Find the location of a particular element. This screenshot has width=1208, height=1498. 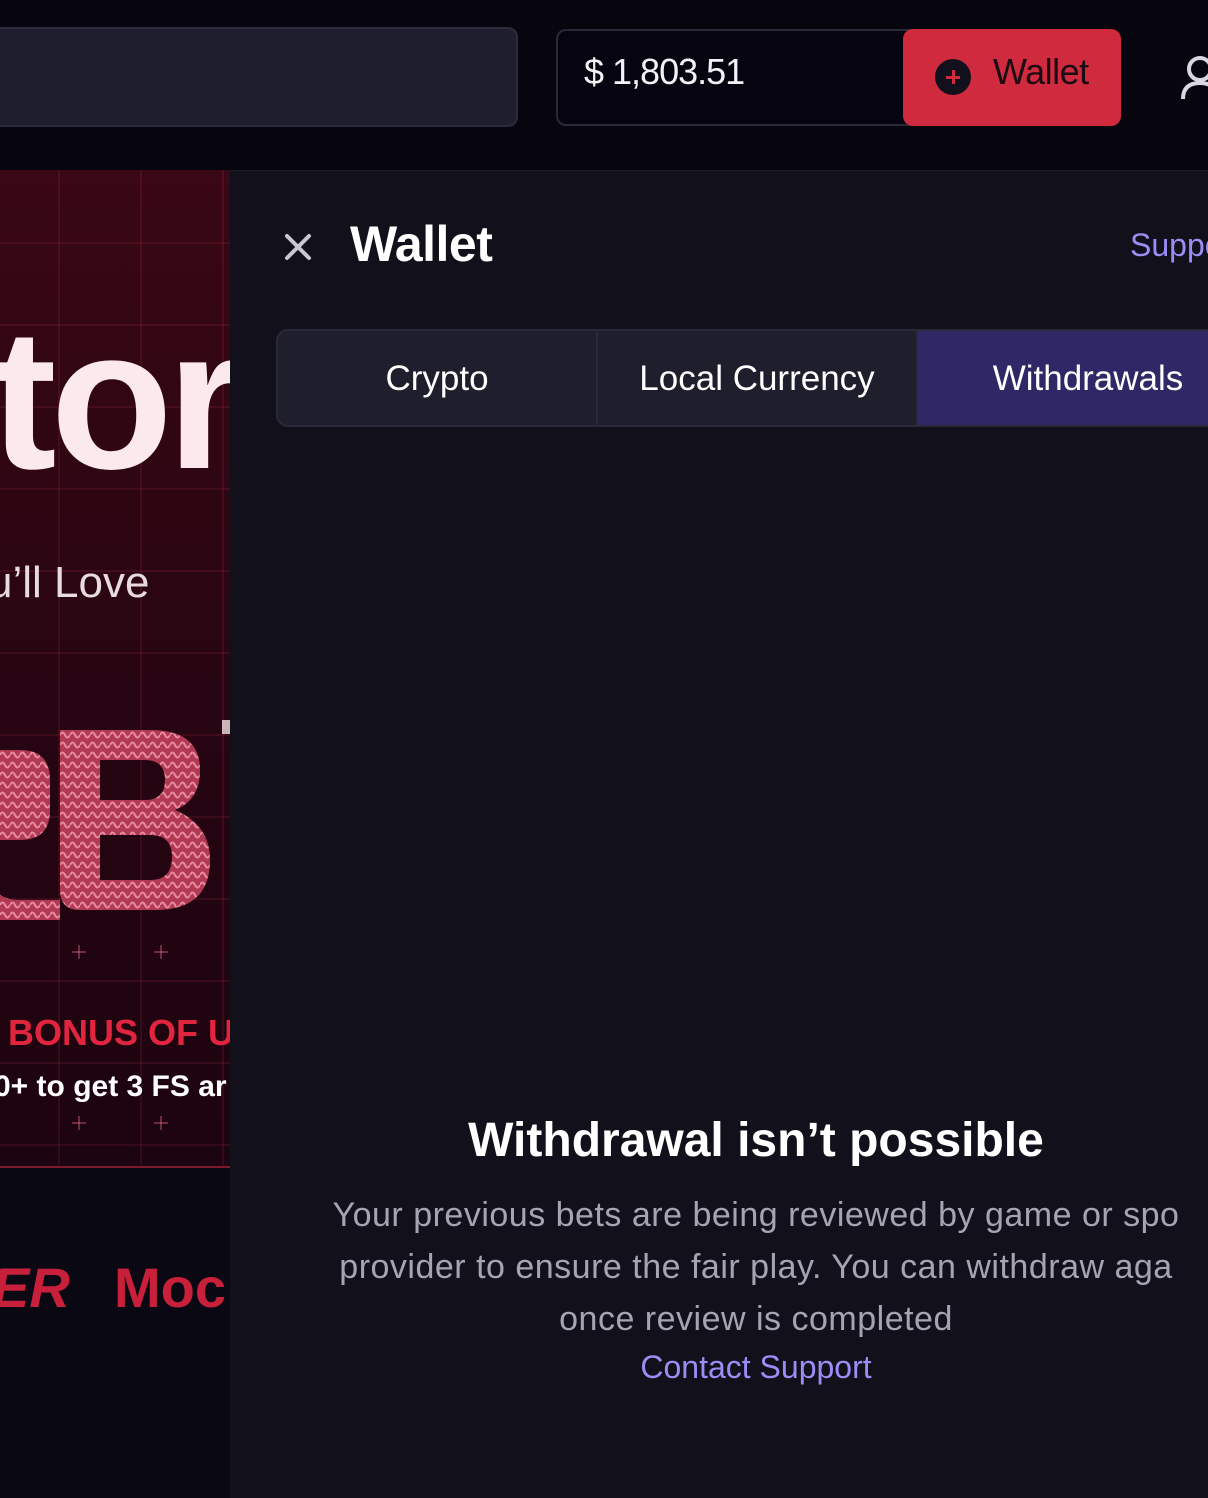

tab-local-currency: Local Currency is located at coordinates (758, 378).